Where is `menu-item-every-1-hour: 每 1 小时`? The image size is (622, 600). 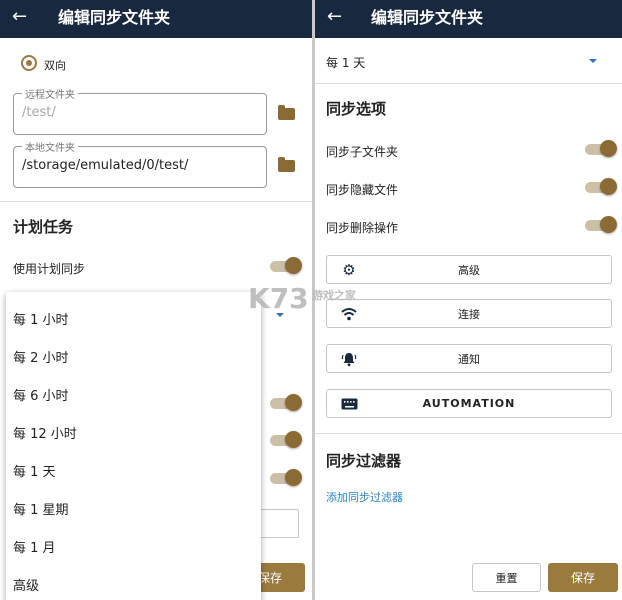
menu-item-every-1-hour: 每 1 小时 is located at coordinates (41, 318).